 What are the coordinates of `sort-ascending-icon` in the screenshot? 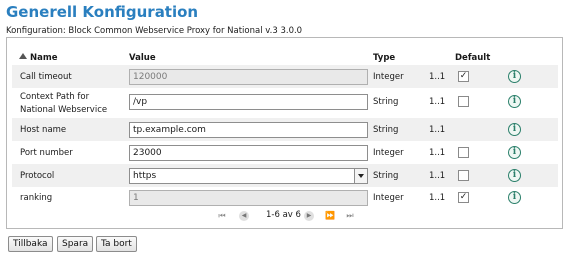 It's located at (23, 56).